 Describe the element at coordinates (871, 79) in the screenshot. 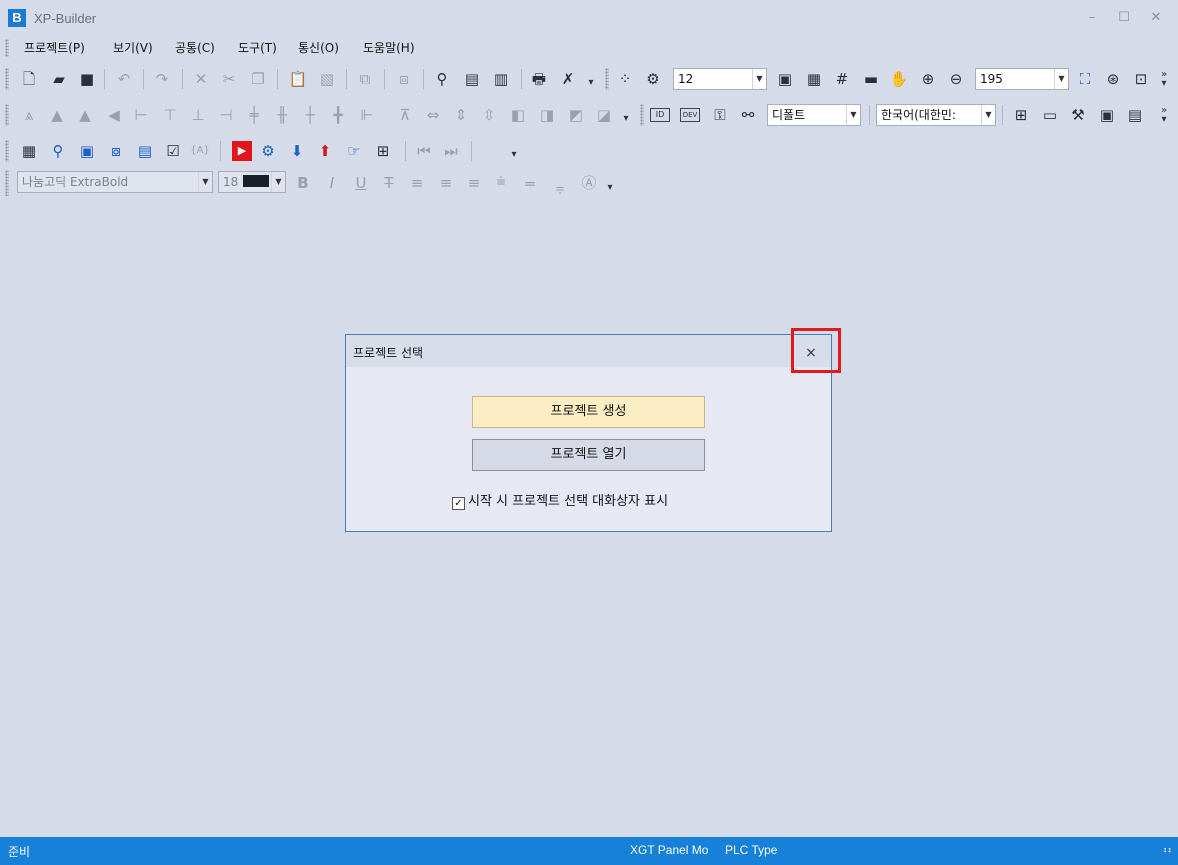

I see `ruler-icon: ▬` at that location.